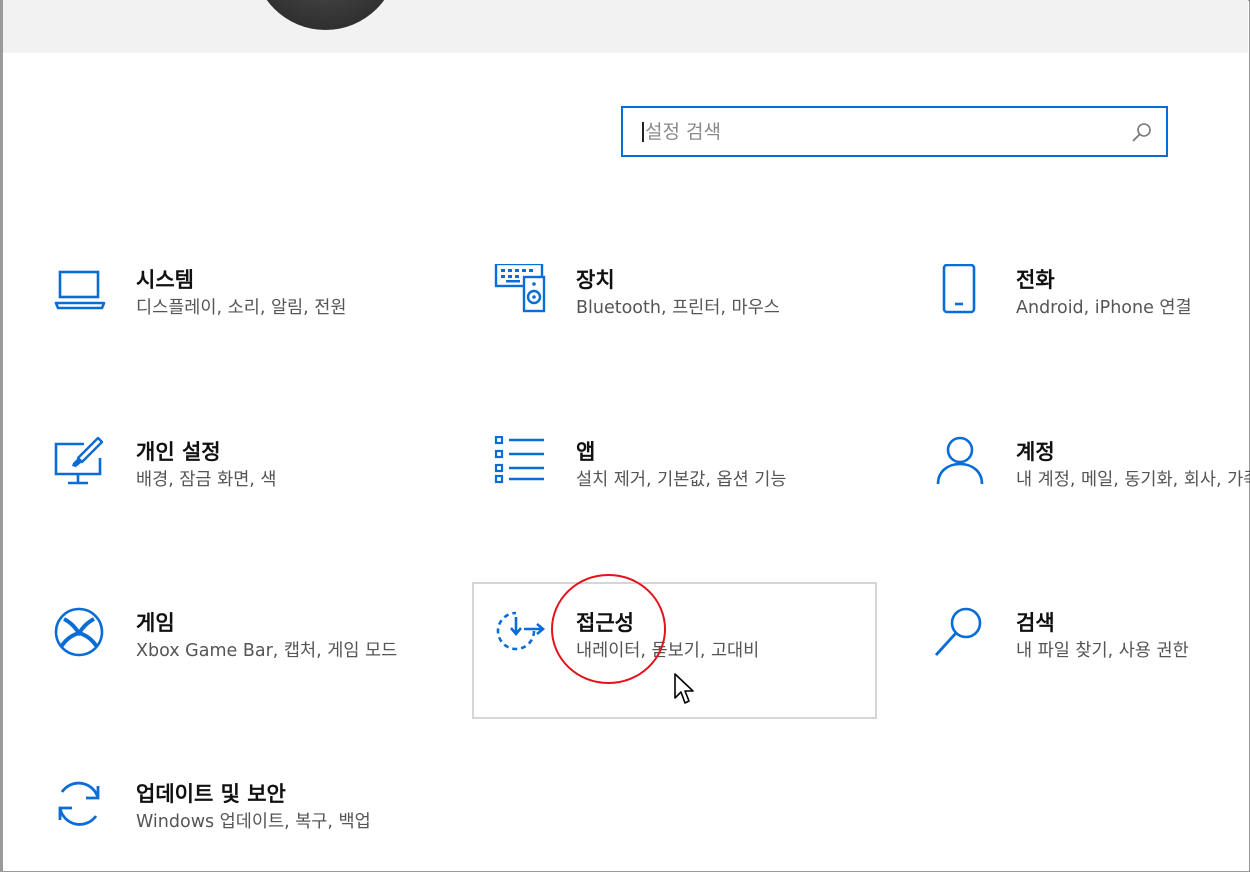 Image resolution: width=1250 pixels, height=872 pixels. I want to click on tile-description: 설치 제거, 기본값, 옵션 기능, so click(681, 480).